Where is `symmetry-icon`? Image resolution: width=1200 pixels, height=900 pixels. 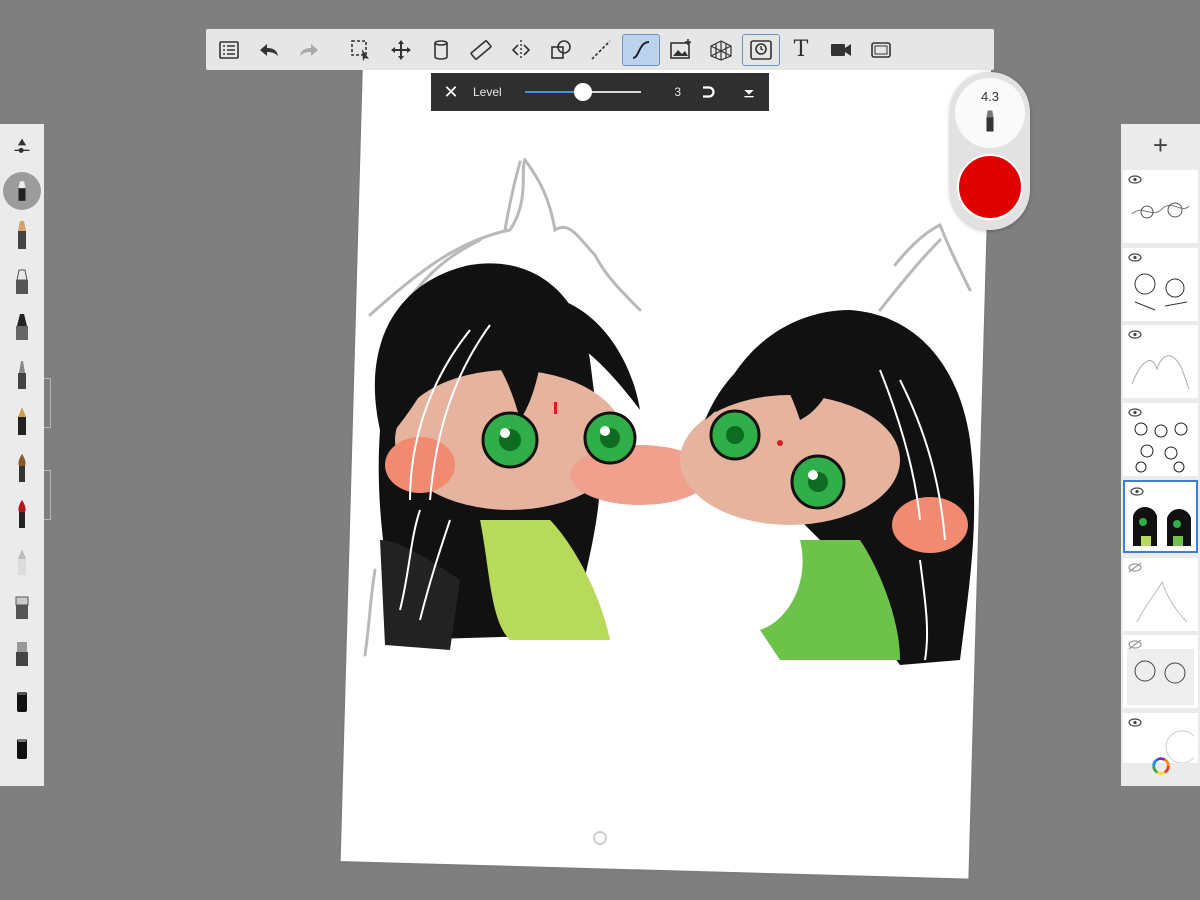
symmetry-icon is located at coordinates (521, 49).